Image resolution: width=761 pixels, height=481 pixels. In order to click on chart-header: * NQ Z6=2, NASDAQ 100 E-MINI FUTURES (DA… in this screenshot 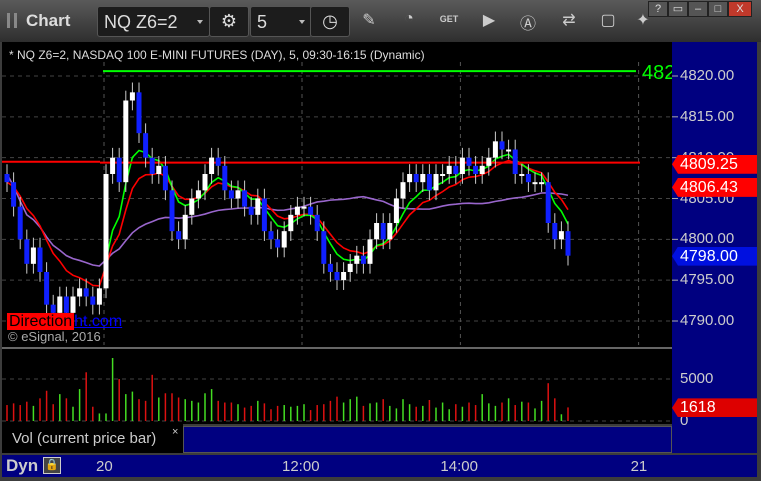, I will do `click(217, 55)`.